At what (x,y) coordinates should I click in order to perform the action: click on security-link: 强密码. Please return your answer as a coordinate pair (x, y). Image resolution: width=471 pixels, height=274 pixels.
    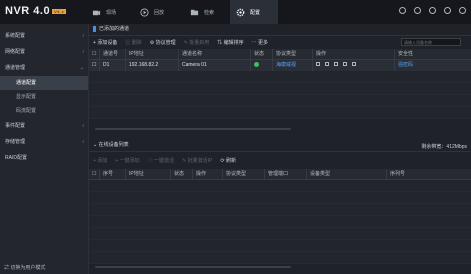
    Looking at the image, I should click on (424, 65).